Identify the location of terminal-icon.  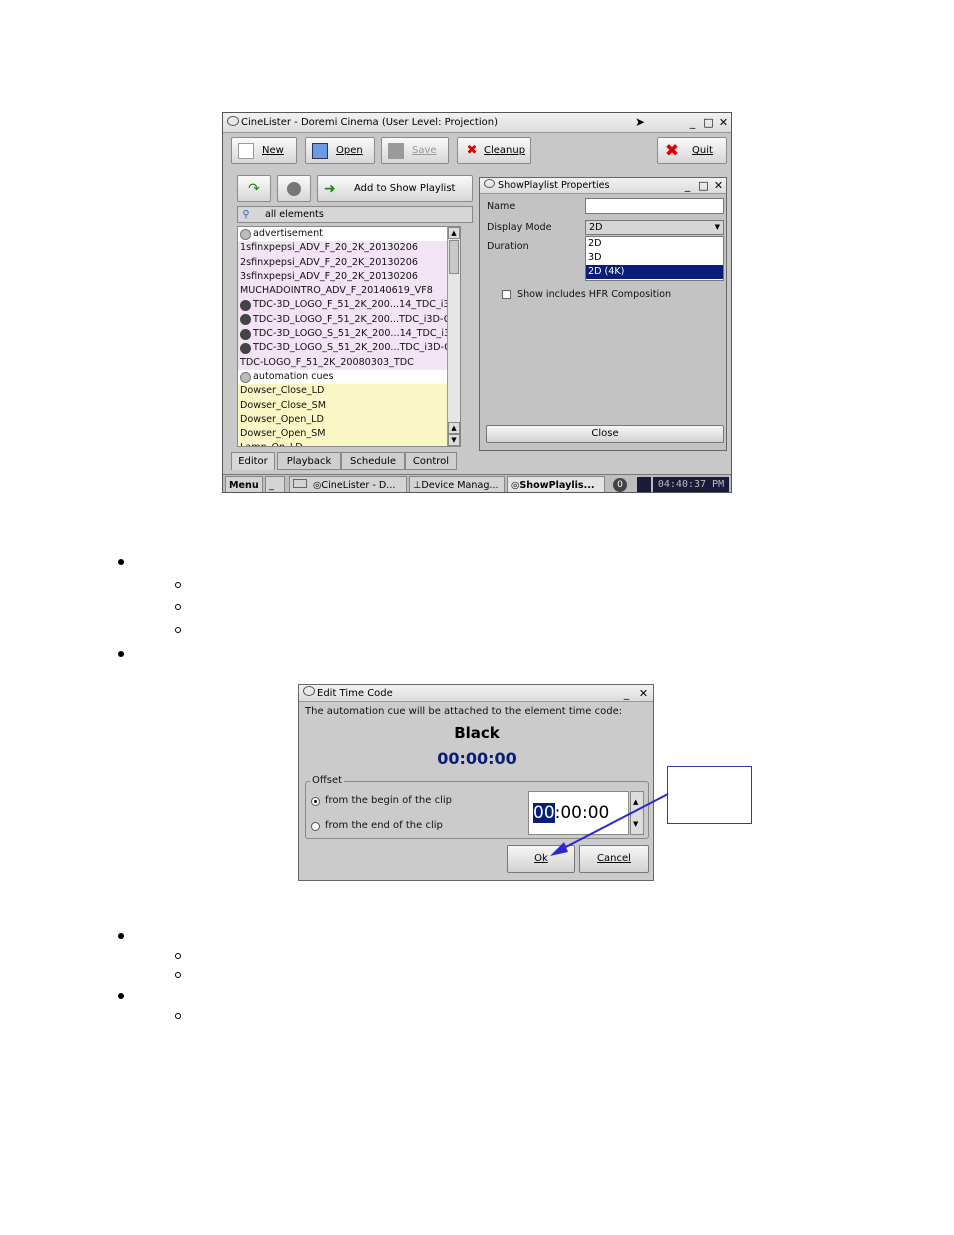
(300, 483).